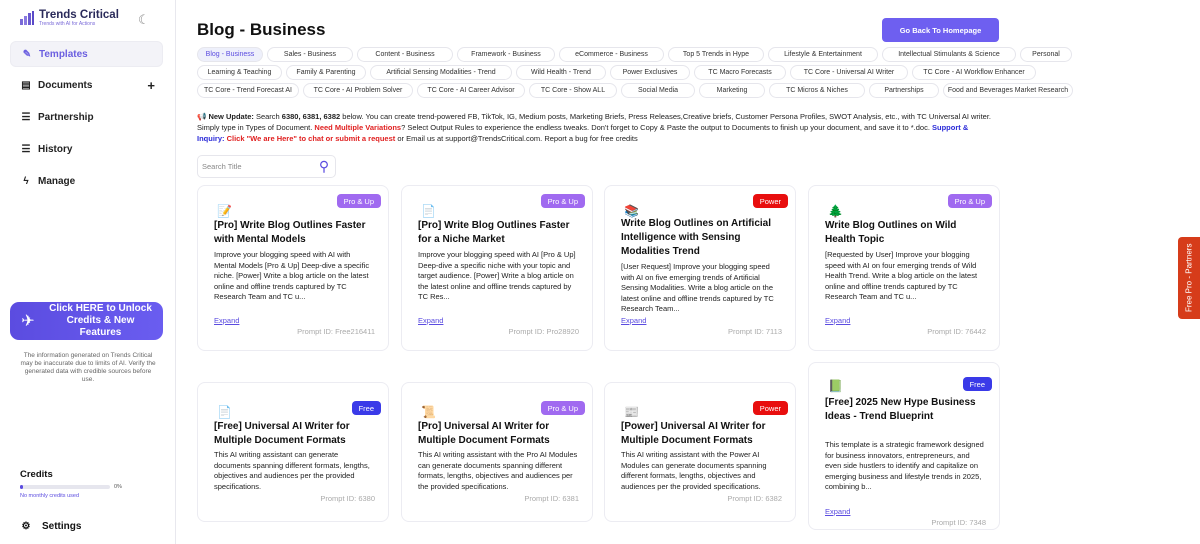 This screenshot has width=1200, height=544. What do you see at coordinates (441, 72) in the screenshot?
I see `tab-artificial-sensing-modalities-trend: Artificial Sensing Modalities - Trend` at bounding box center [441, 72].